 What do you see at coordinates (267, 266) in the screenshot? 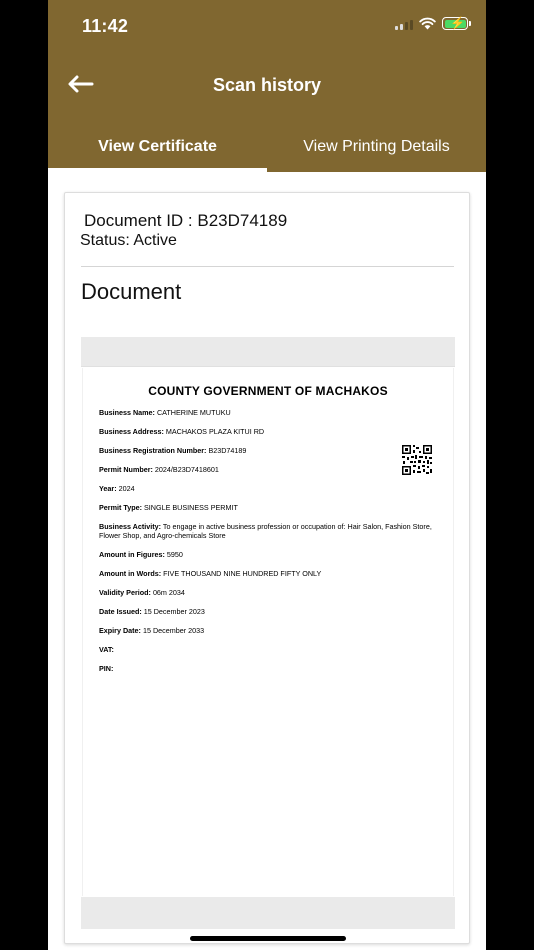
I see `divider` at bounding box center [267, 266].